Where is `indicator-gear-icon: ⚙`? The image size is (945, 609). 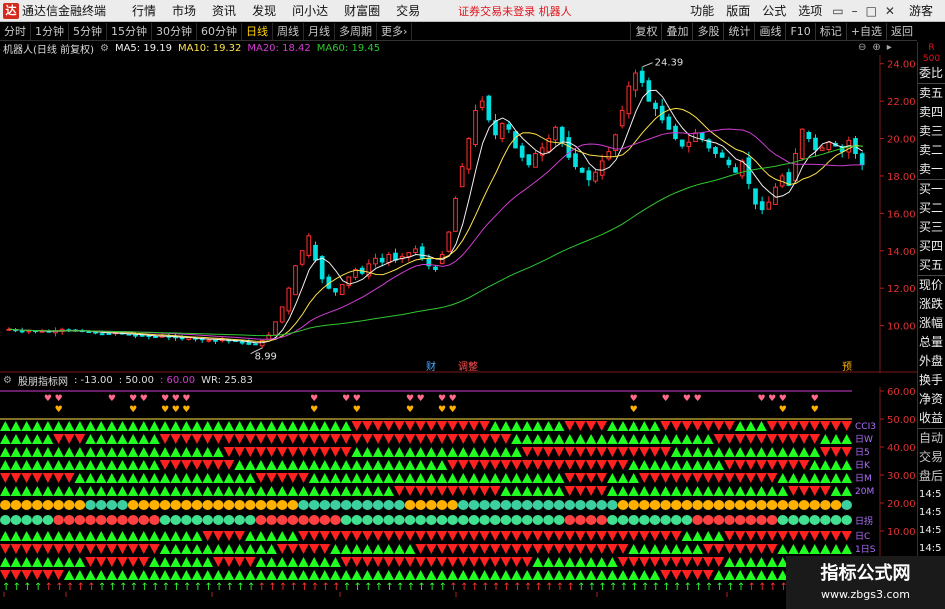 indicator-gear-icon: ⚙ is located at coordinates (7, 380).